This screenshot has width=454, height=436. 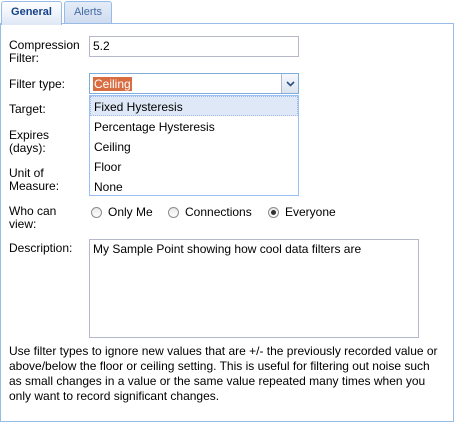 I want to click on who-can-view-label: Who can view:, so click(x=33, y=217).